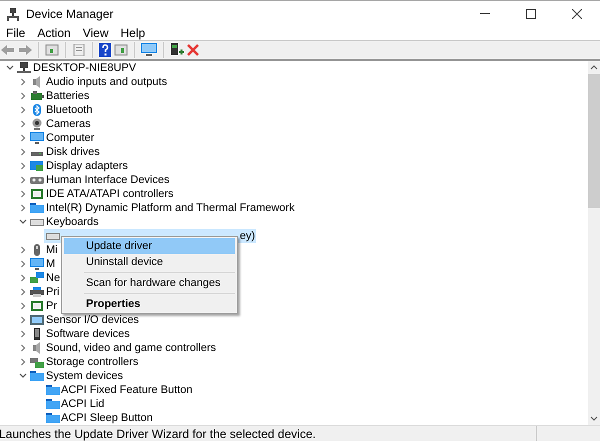 This screenshot has width=600, height=443. What do you see at coordinates (158, 434) in the screenshot?
I see `status-bar-text: Launches the Update Driver Wizard for the selected device.` at bounding box center [158, 434].